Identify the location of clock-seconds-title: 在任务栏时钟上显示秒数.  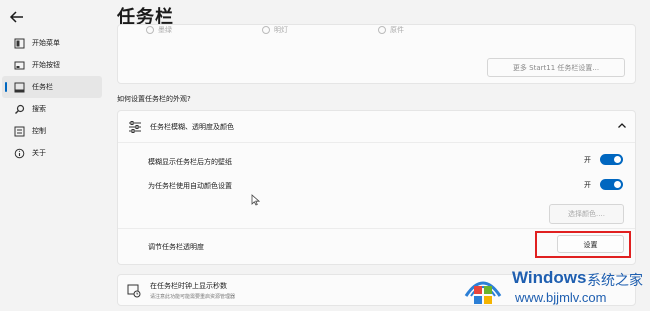
(188, 286).